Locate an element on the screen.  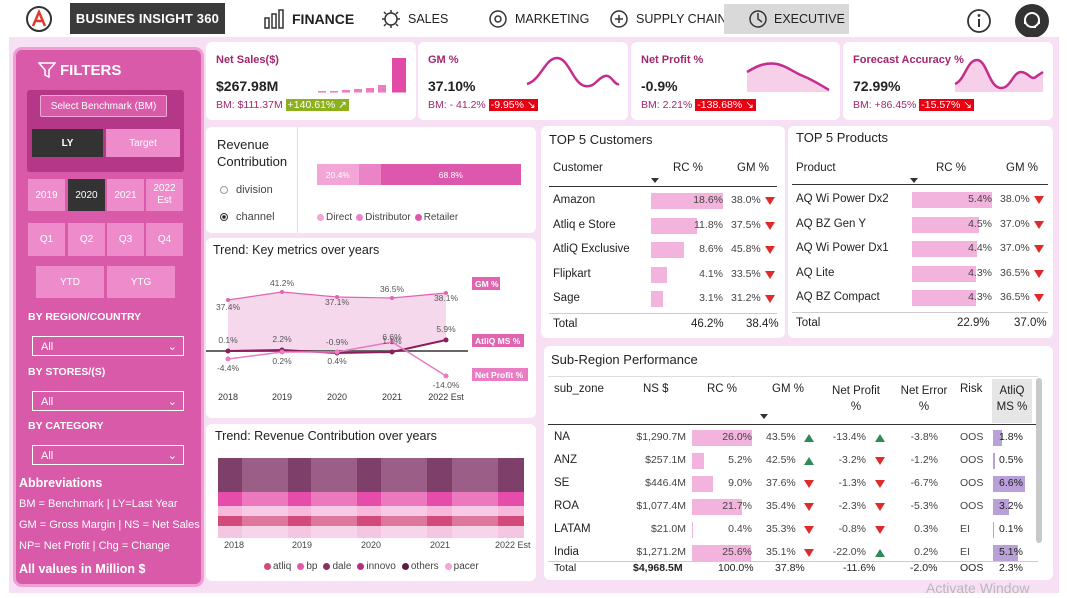
col-header-product: Product is located at coordinates (816, 168).